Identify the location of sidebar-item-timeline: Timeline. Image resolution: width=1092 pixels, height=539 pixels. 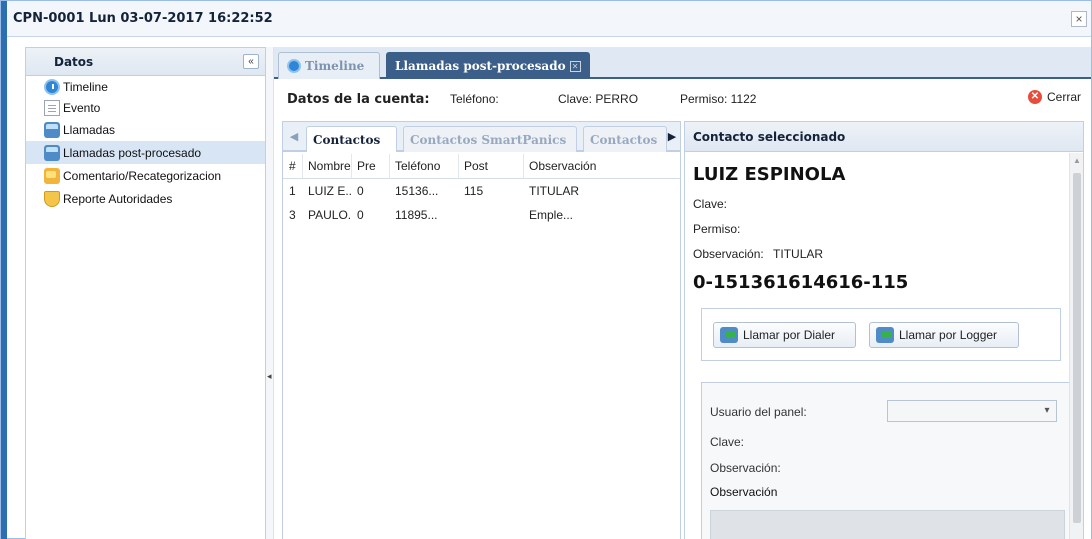
(145, 86).